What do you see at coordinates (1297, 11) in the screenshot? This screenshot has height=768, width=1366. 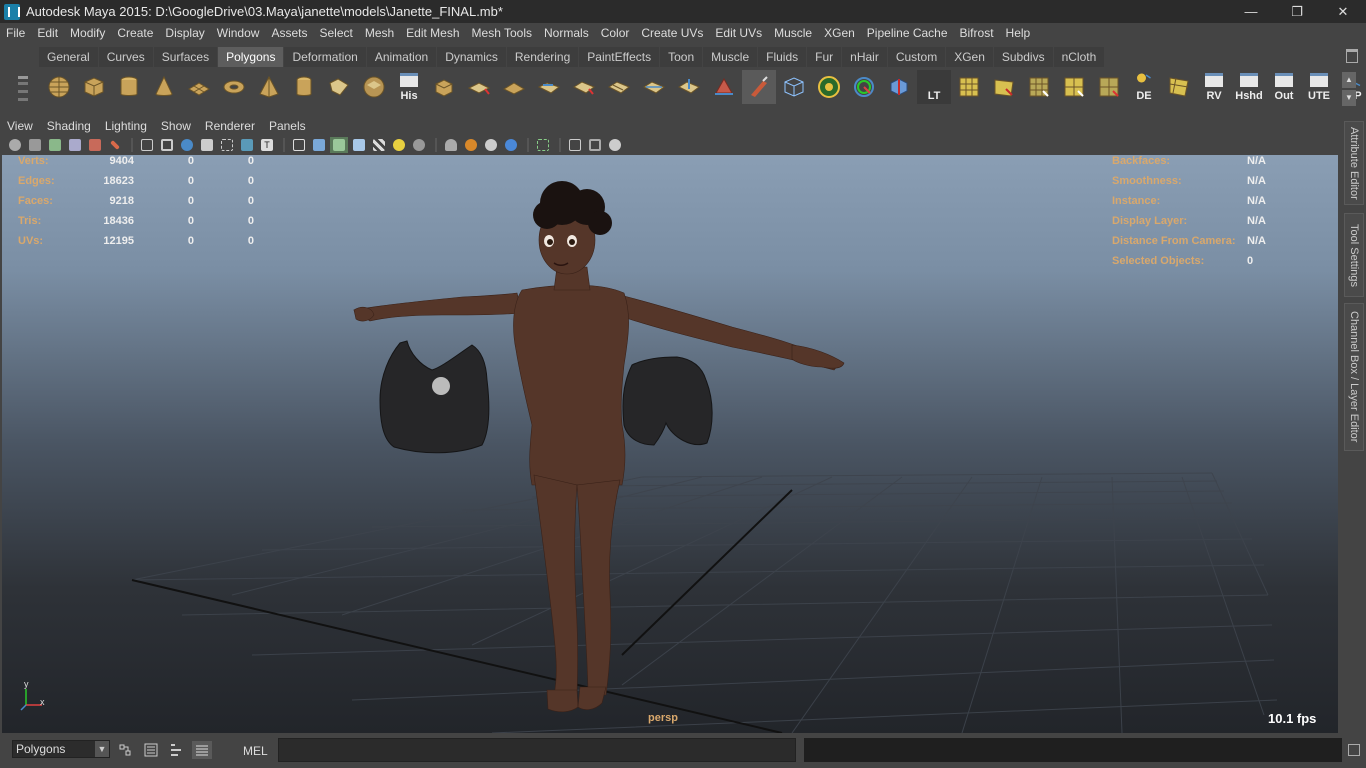 I see `restore-button: ❐` at bounding box center [1297, 11].